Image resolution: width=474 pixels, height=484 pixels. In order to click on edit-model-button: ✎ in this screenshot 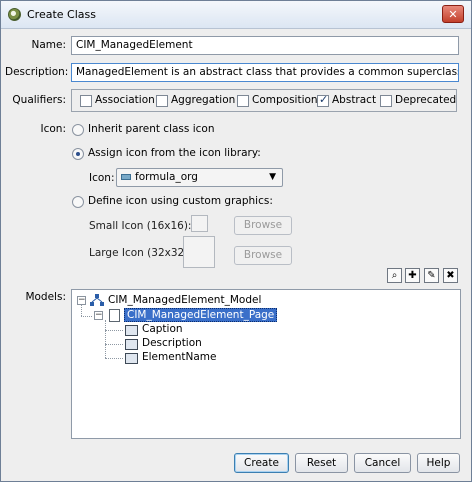, I will do `click(431, 275)`.